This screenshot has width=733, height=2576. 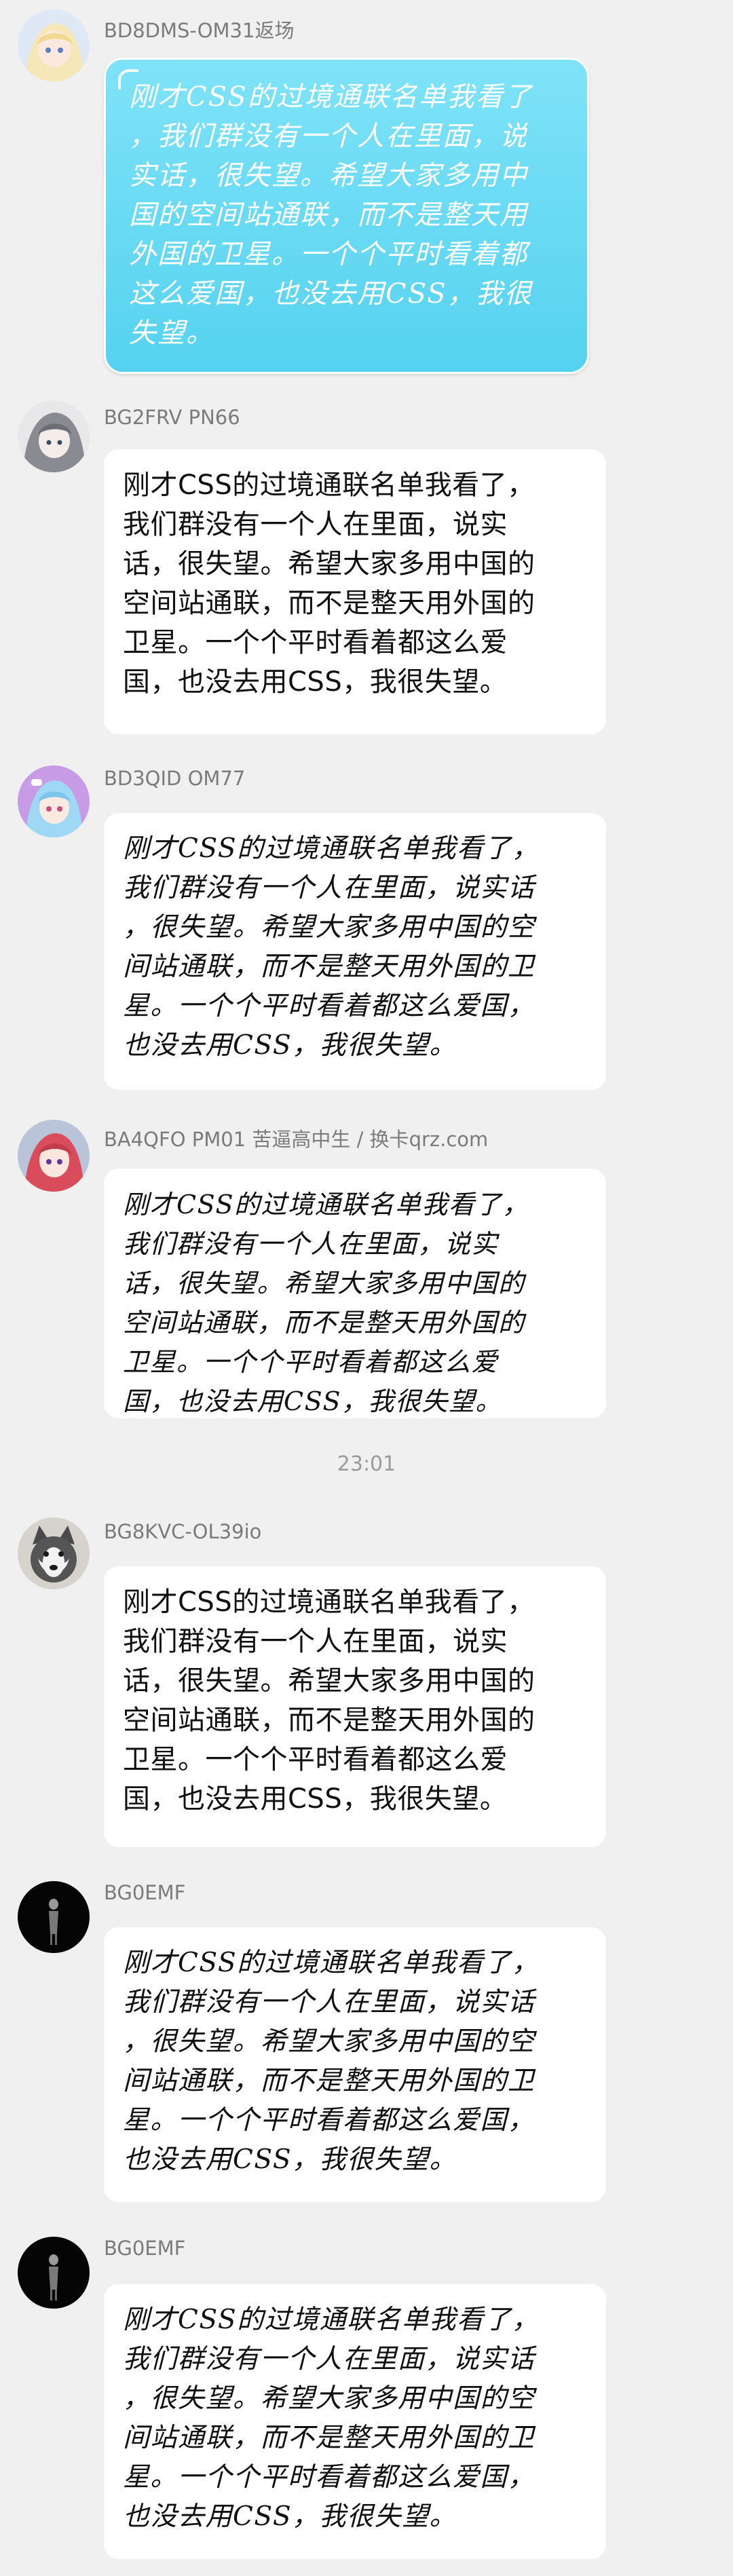 I want to click on anime-character-avatar-icon, so click(x=54, y=436).